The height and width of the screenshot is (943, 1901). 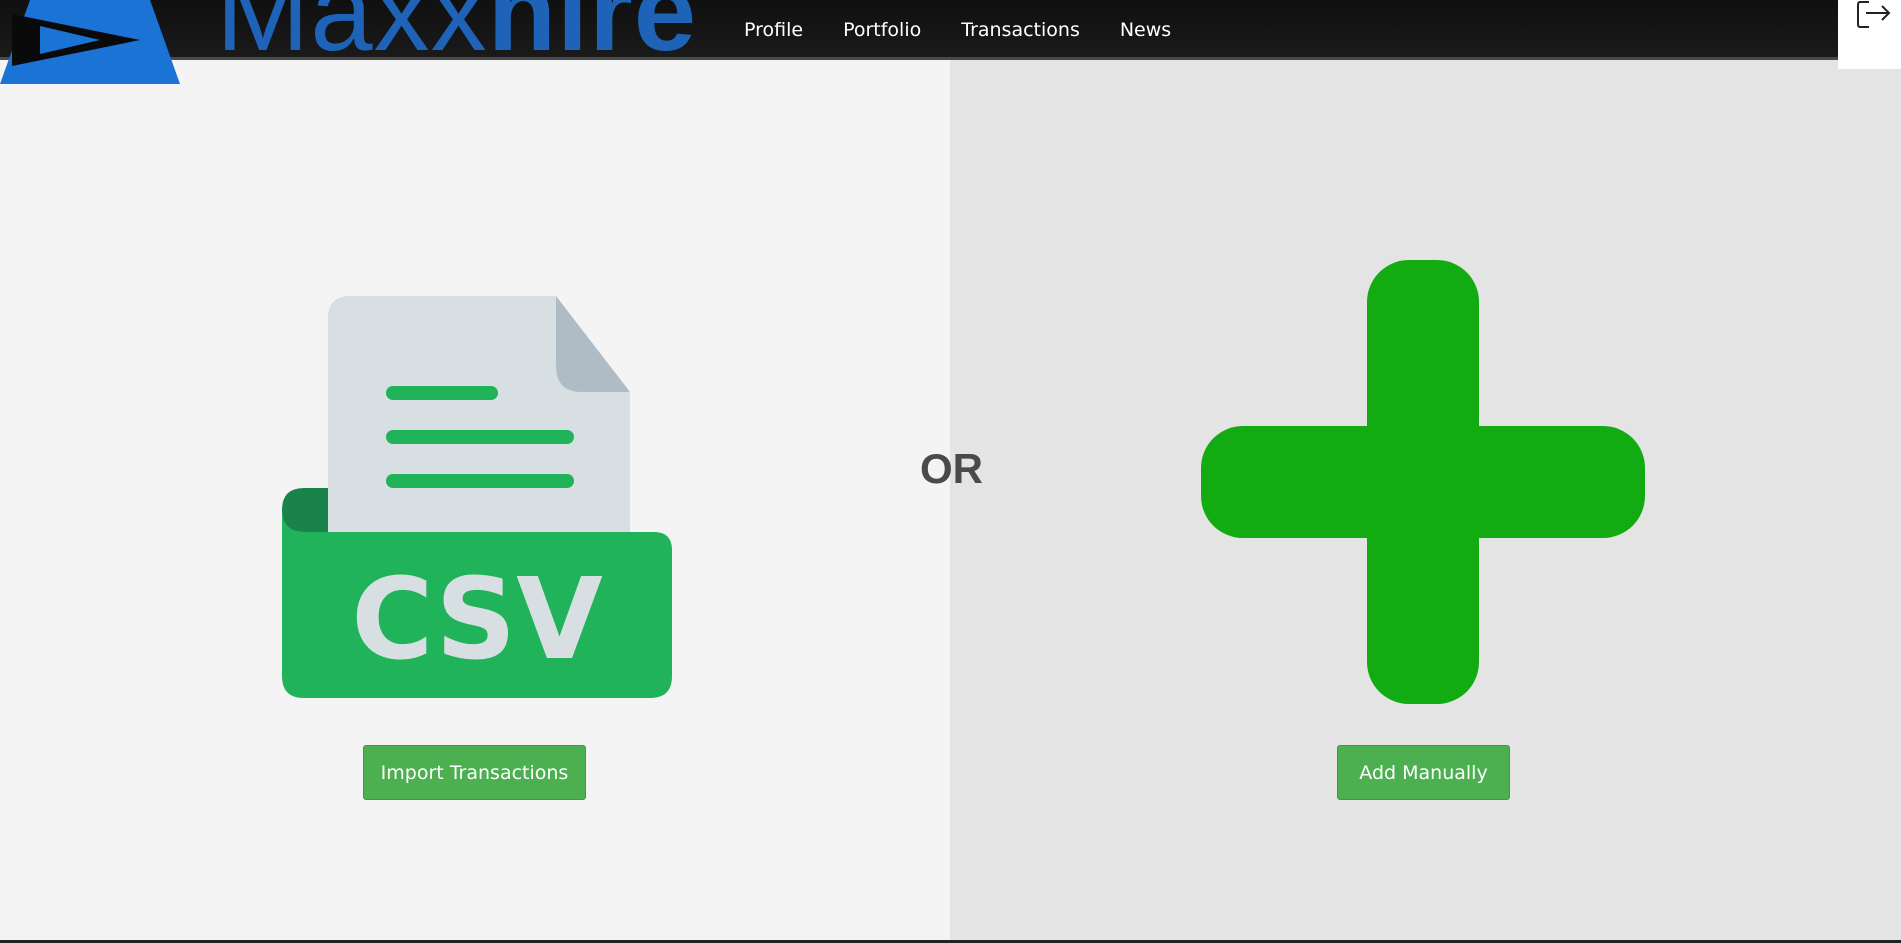 I want to click on csv-icon-text: CSV, so click(x=477, y=620).